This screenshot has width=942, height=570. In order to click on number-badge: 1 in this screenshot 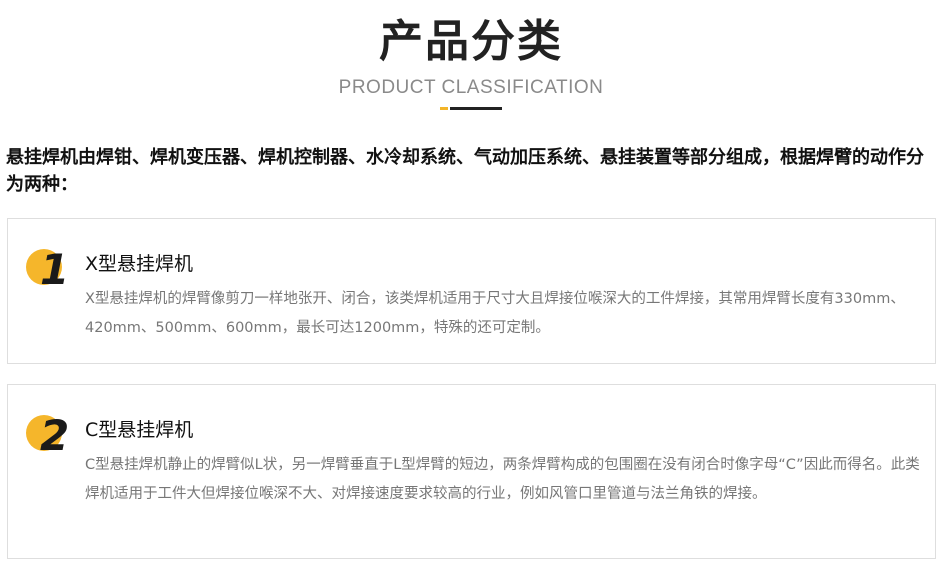, I will do `click(51, 272)`.